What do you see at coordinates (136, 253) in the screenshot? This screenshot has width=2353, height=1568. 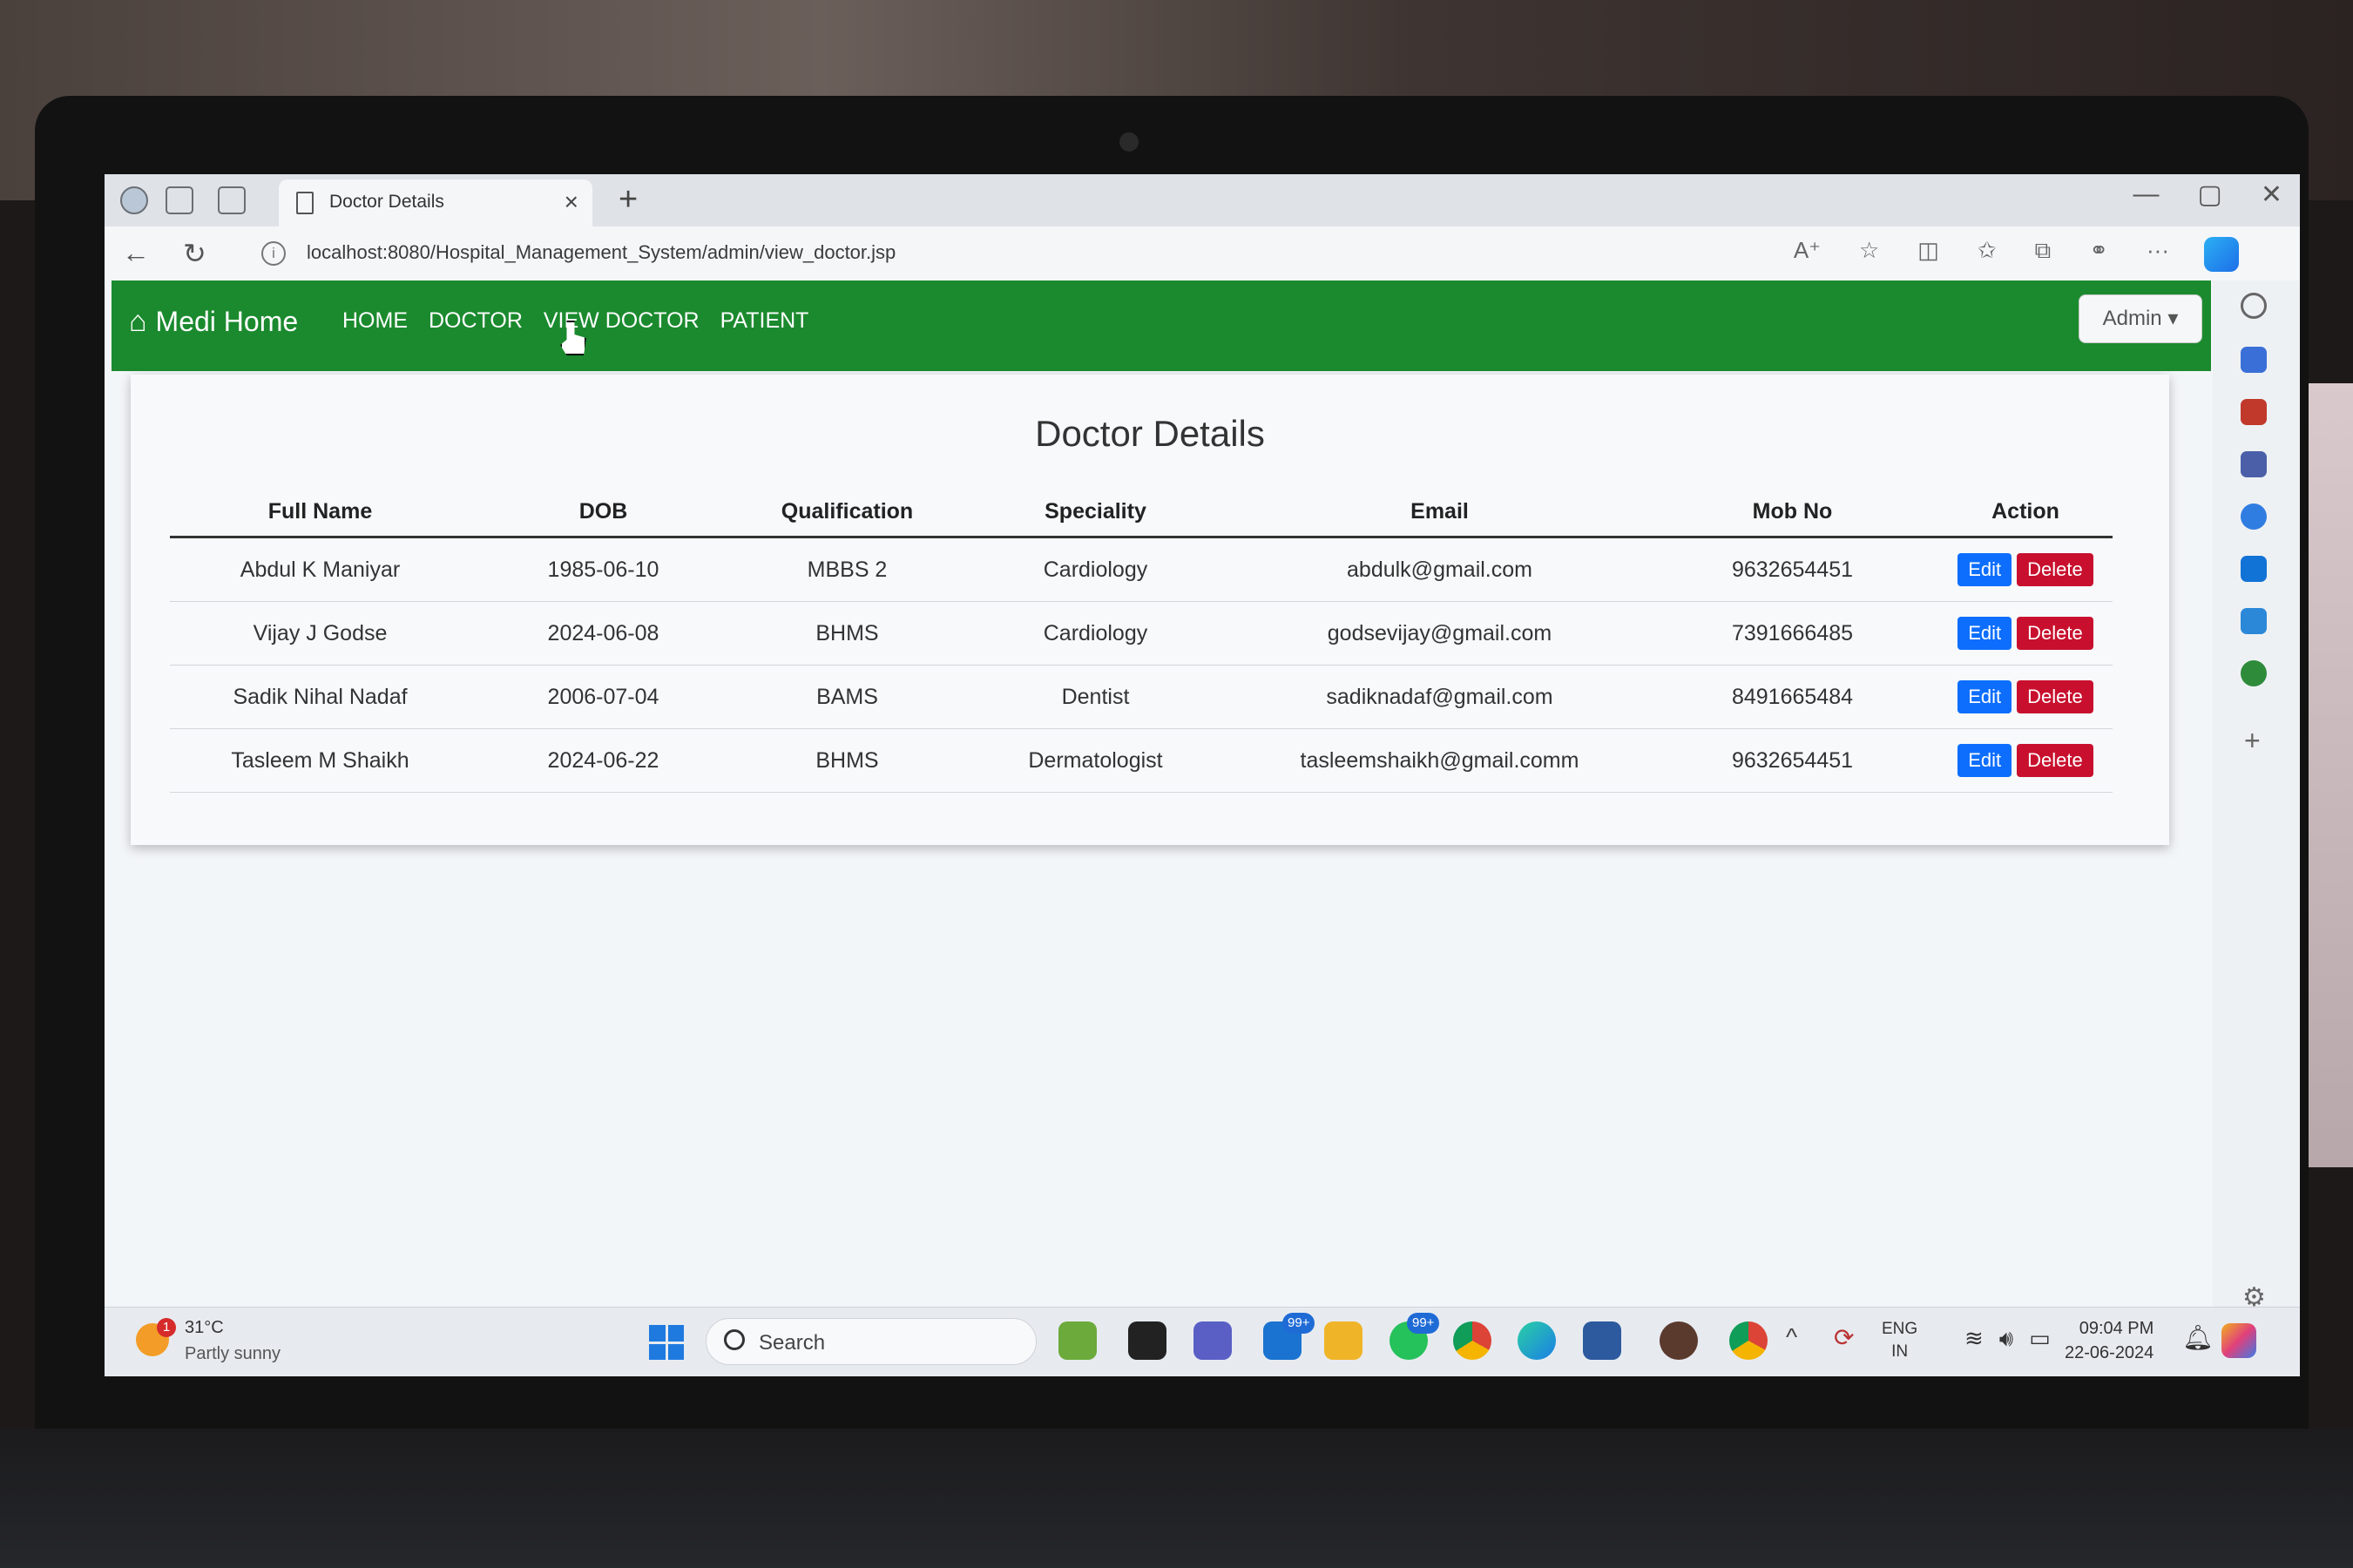 I see `back-icon: ←` at bounding box center [136, 253].